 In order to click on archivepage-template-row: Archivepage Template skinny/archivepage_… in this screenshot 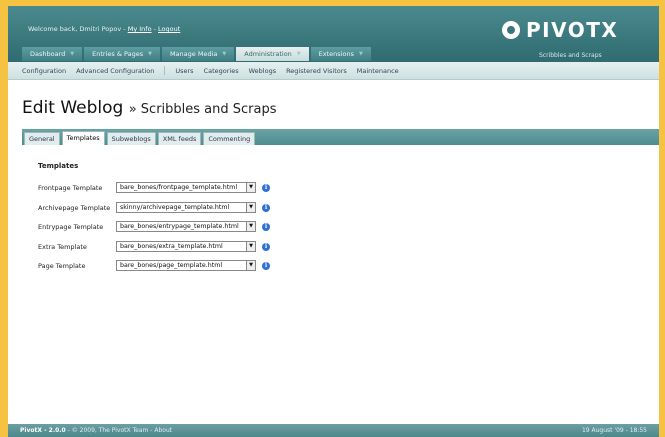, I will do `click(154, 207)`.